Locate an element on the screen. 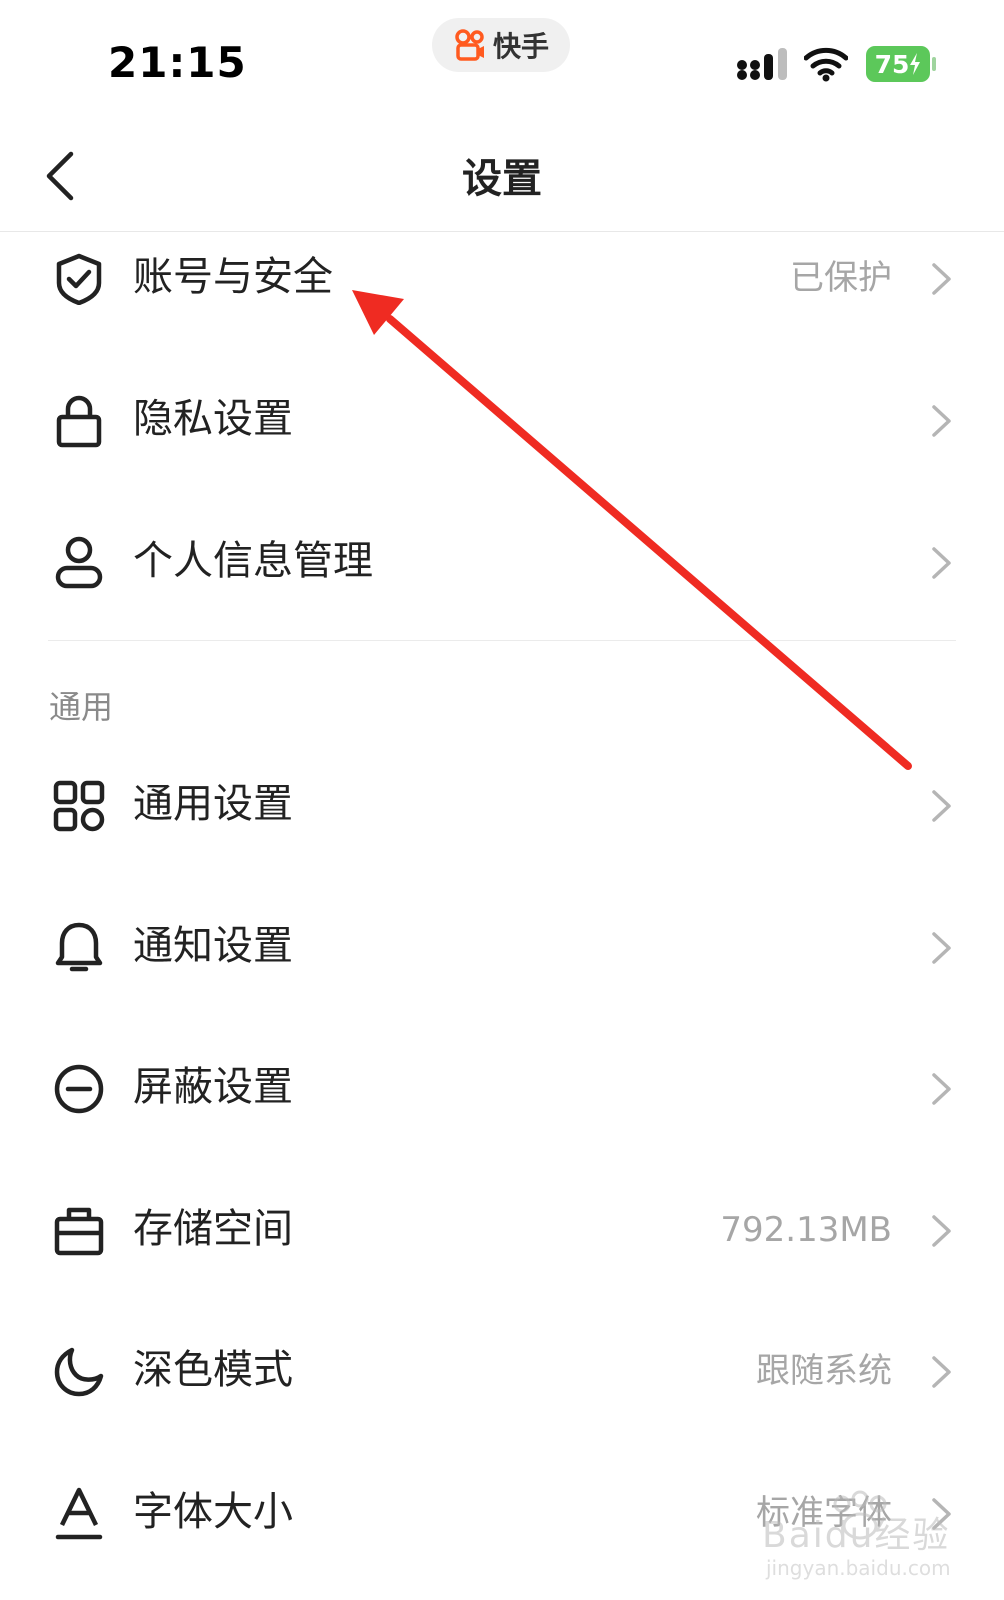 Image resolution: width=1004 pixels, height=1600 pixels. settings-item-label: 隐私设置 is located at coordinates (213, 419).